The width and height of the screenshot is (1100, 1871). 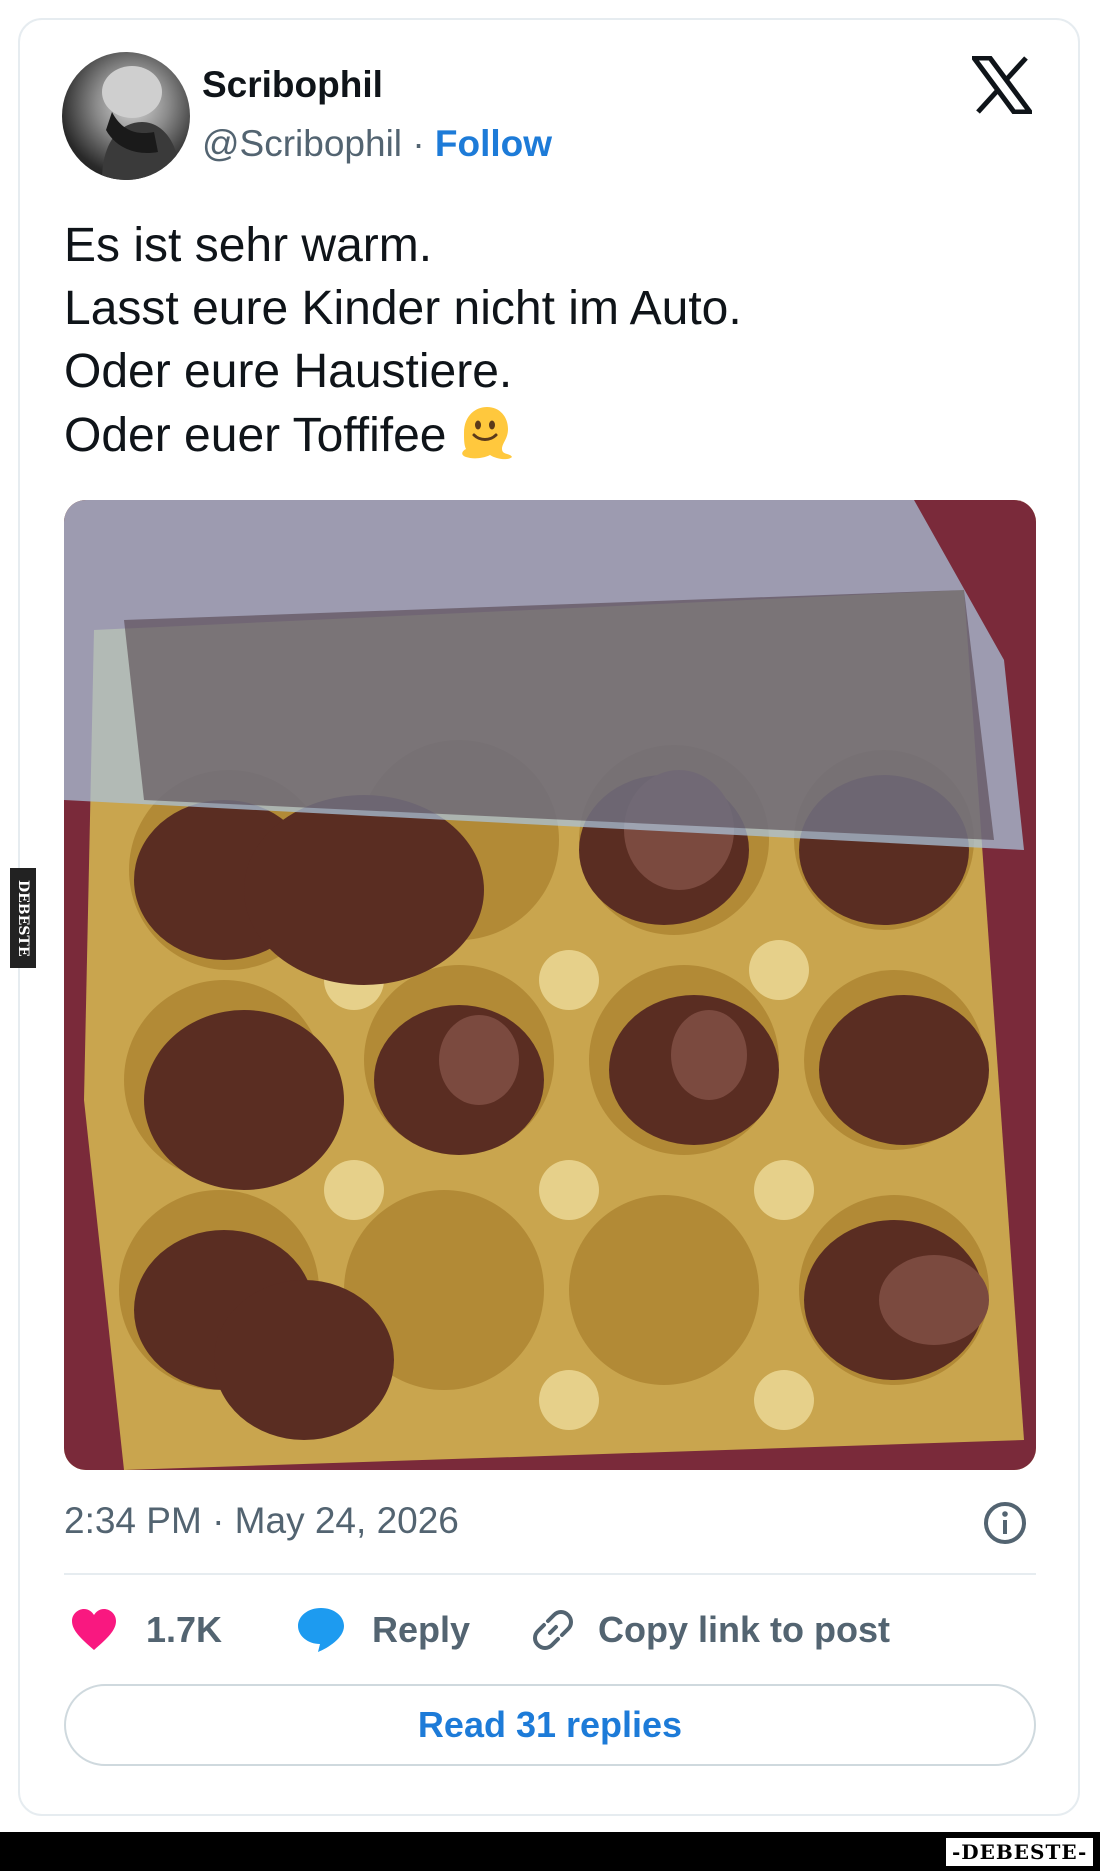 I want to click on copy-link-button: Copy link to post, so click(x=710, y=1630).